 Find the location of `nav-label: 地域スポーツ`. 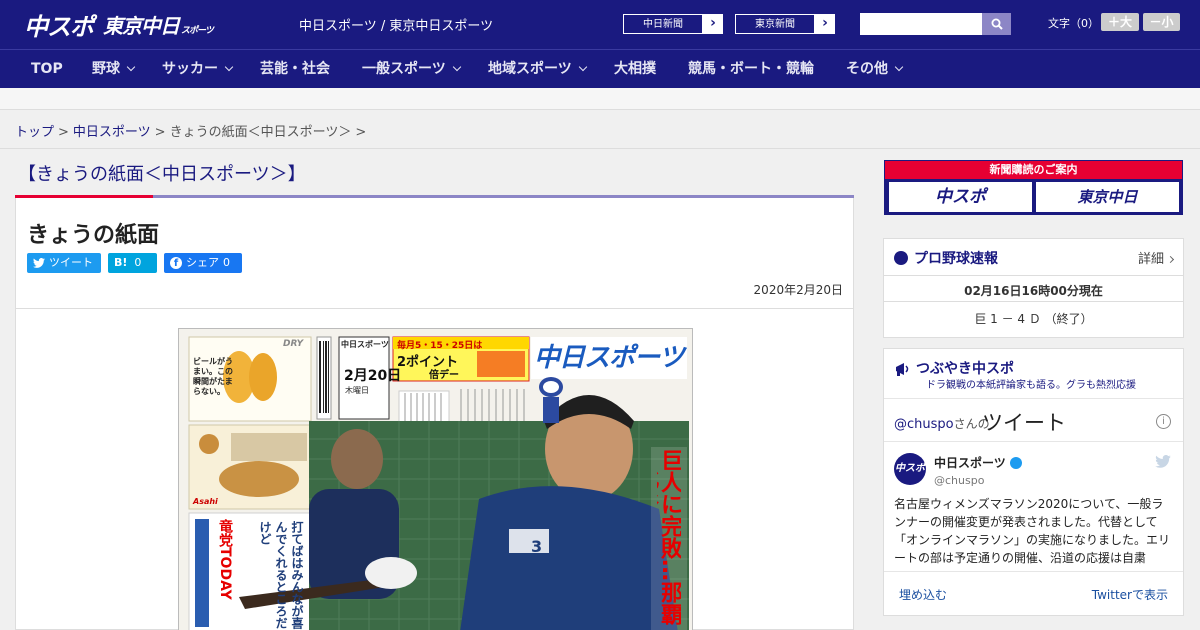

nav-label: 地域スポーツ is located at coordinates (530, 69).